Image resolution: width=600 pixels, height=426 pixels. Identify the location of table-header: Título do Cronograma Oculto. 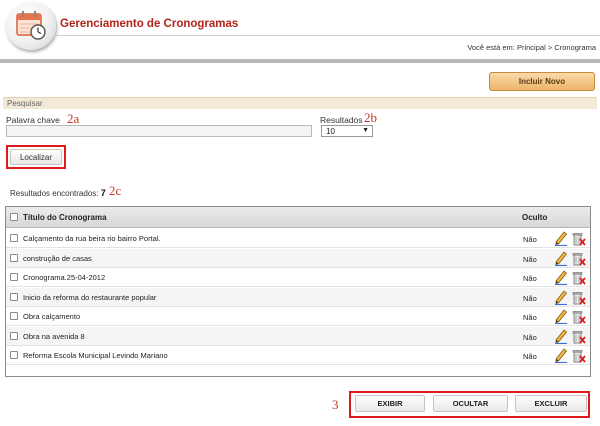
(298, 217).